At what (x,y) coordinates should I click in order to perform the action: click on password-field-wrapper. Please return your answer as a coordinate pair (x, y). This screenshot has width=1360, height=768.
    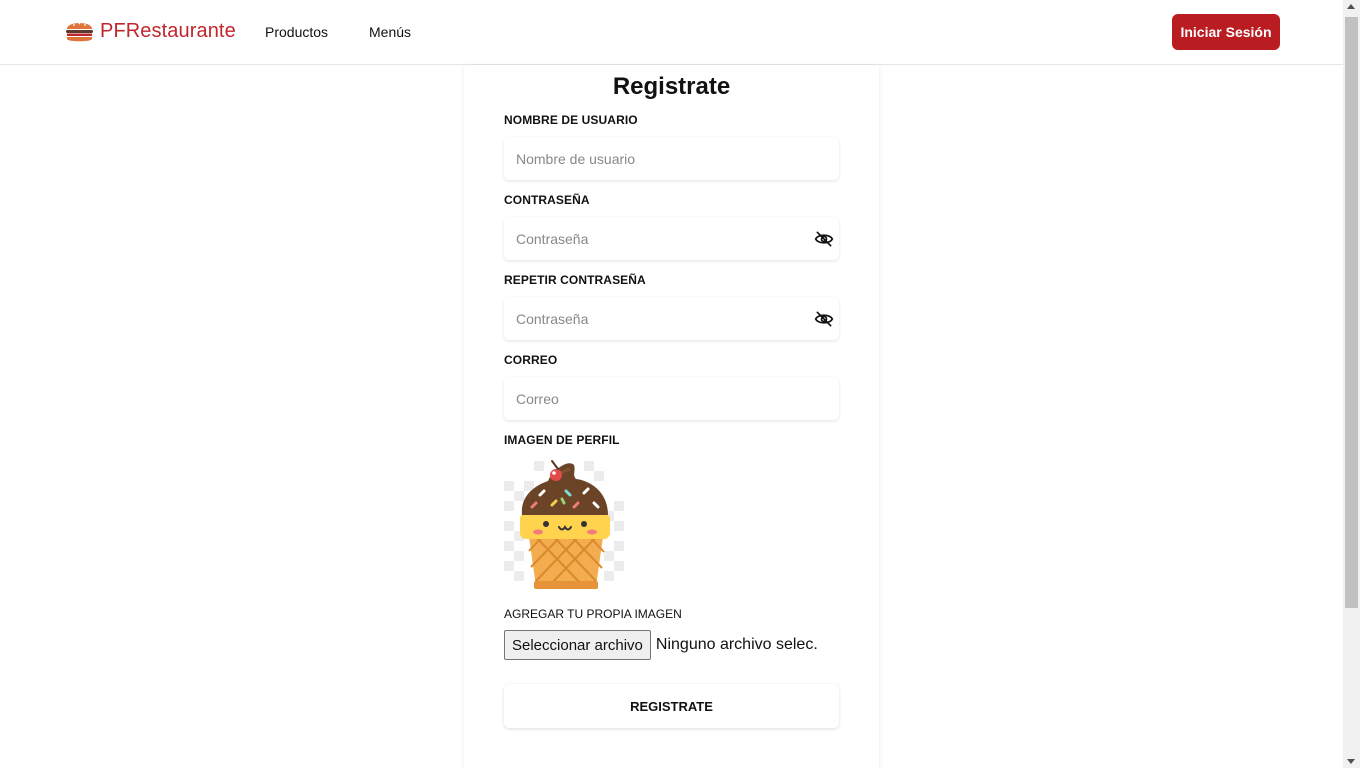
    Looking at the image, I should click on (671, 238).